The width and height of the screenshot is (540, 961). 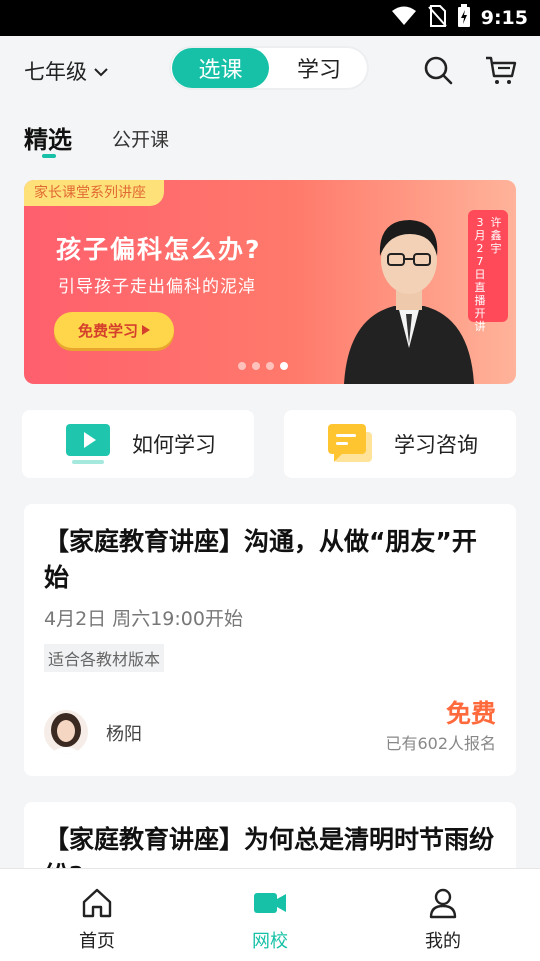 What do you see at coordinates (97, 903) in the screenshot?
I see `home-icon` at bounding box center [97, 903].